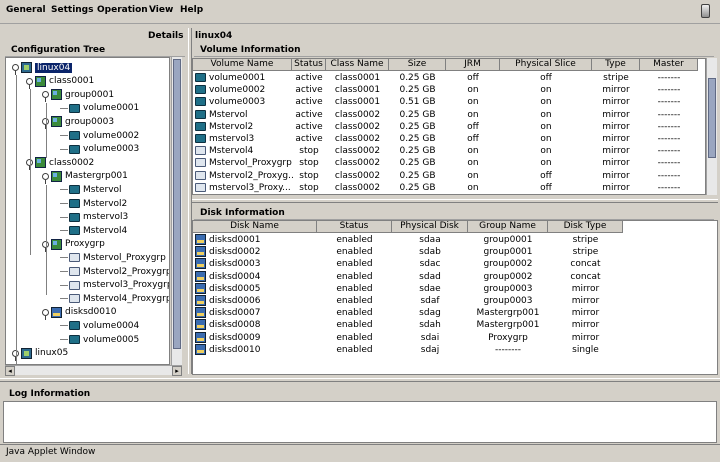 Image resolution: width=720 pixels, height=462 pixels. I want to click on column-header: Volume Name, so click(242, 65).